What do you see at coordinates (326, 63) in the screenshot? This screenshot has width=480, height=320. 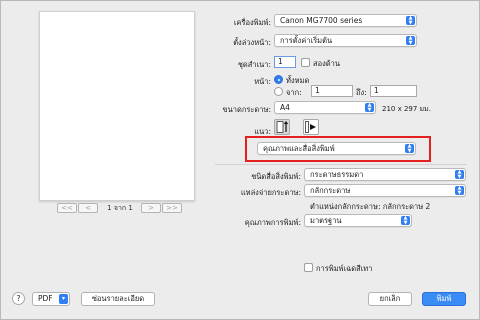 I see `two-sided-label: สองด้าน` at bounding box center [326, 63].